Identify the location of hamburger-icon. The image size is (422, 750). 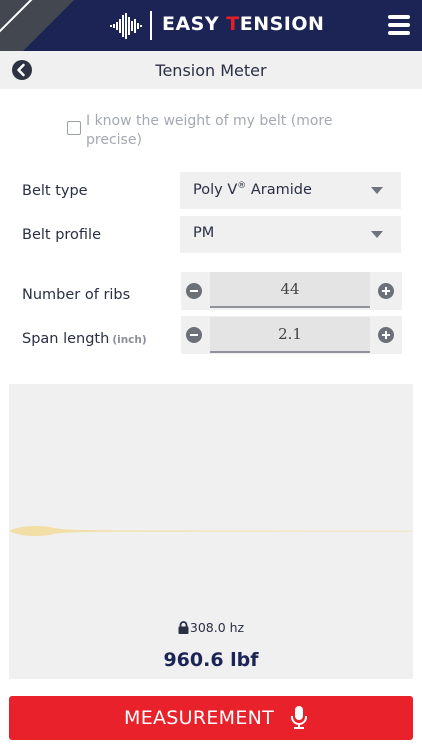
(399, 25).